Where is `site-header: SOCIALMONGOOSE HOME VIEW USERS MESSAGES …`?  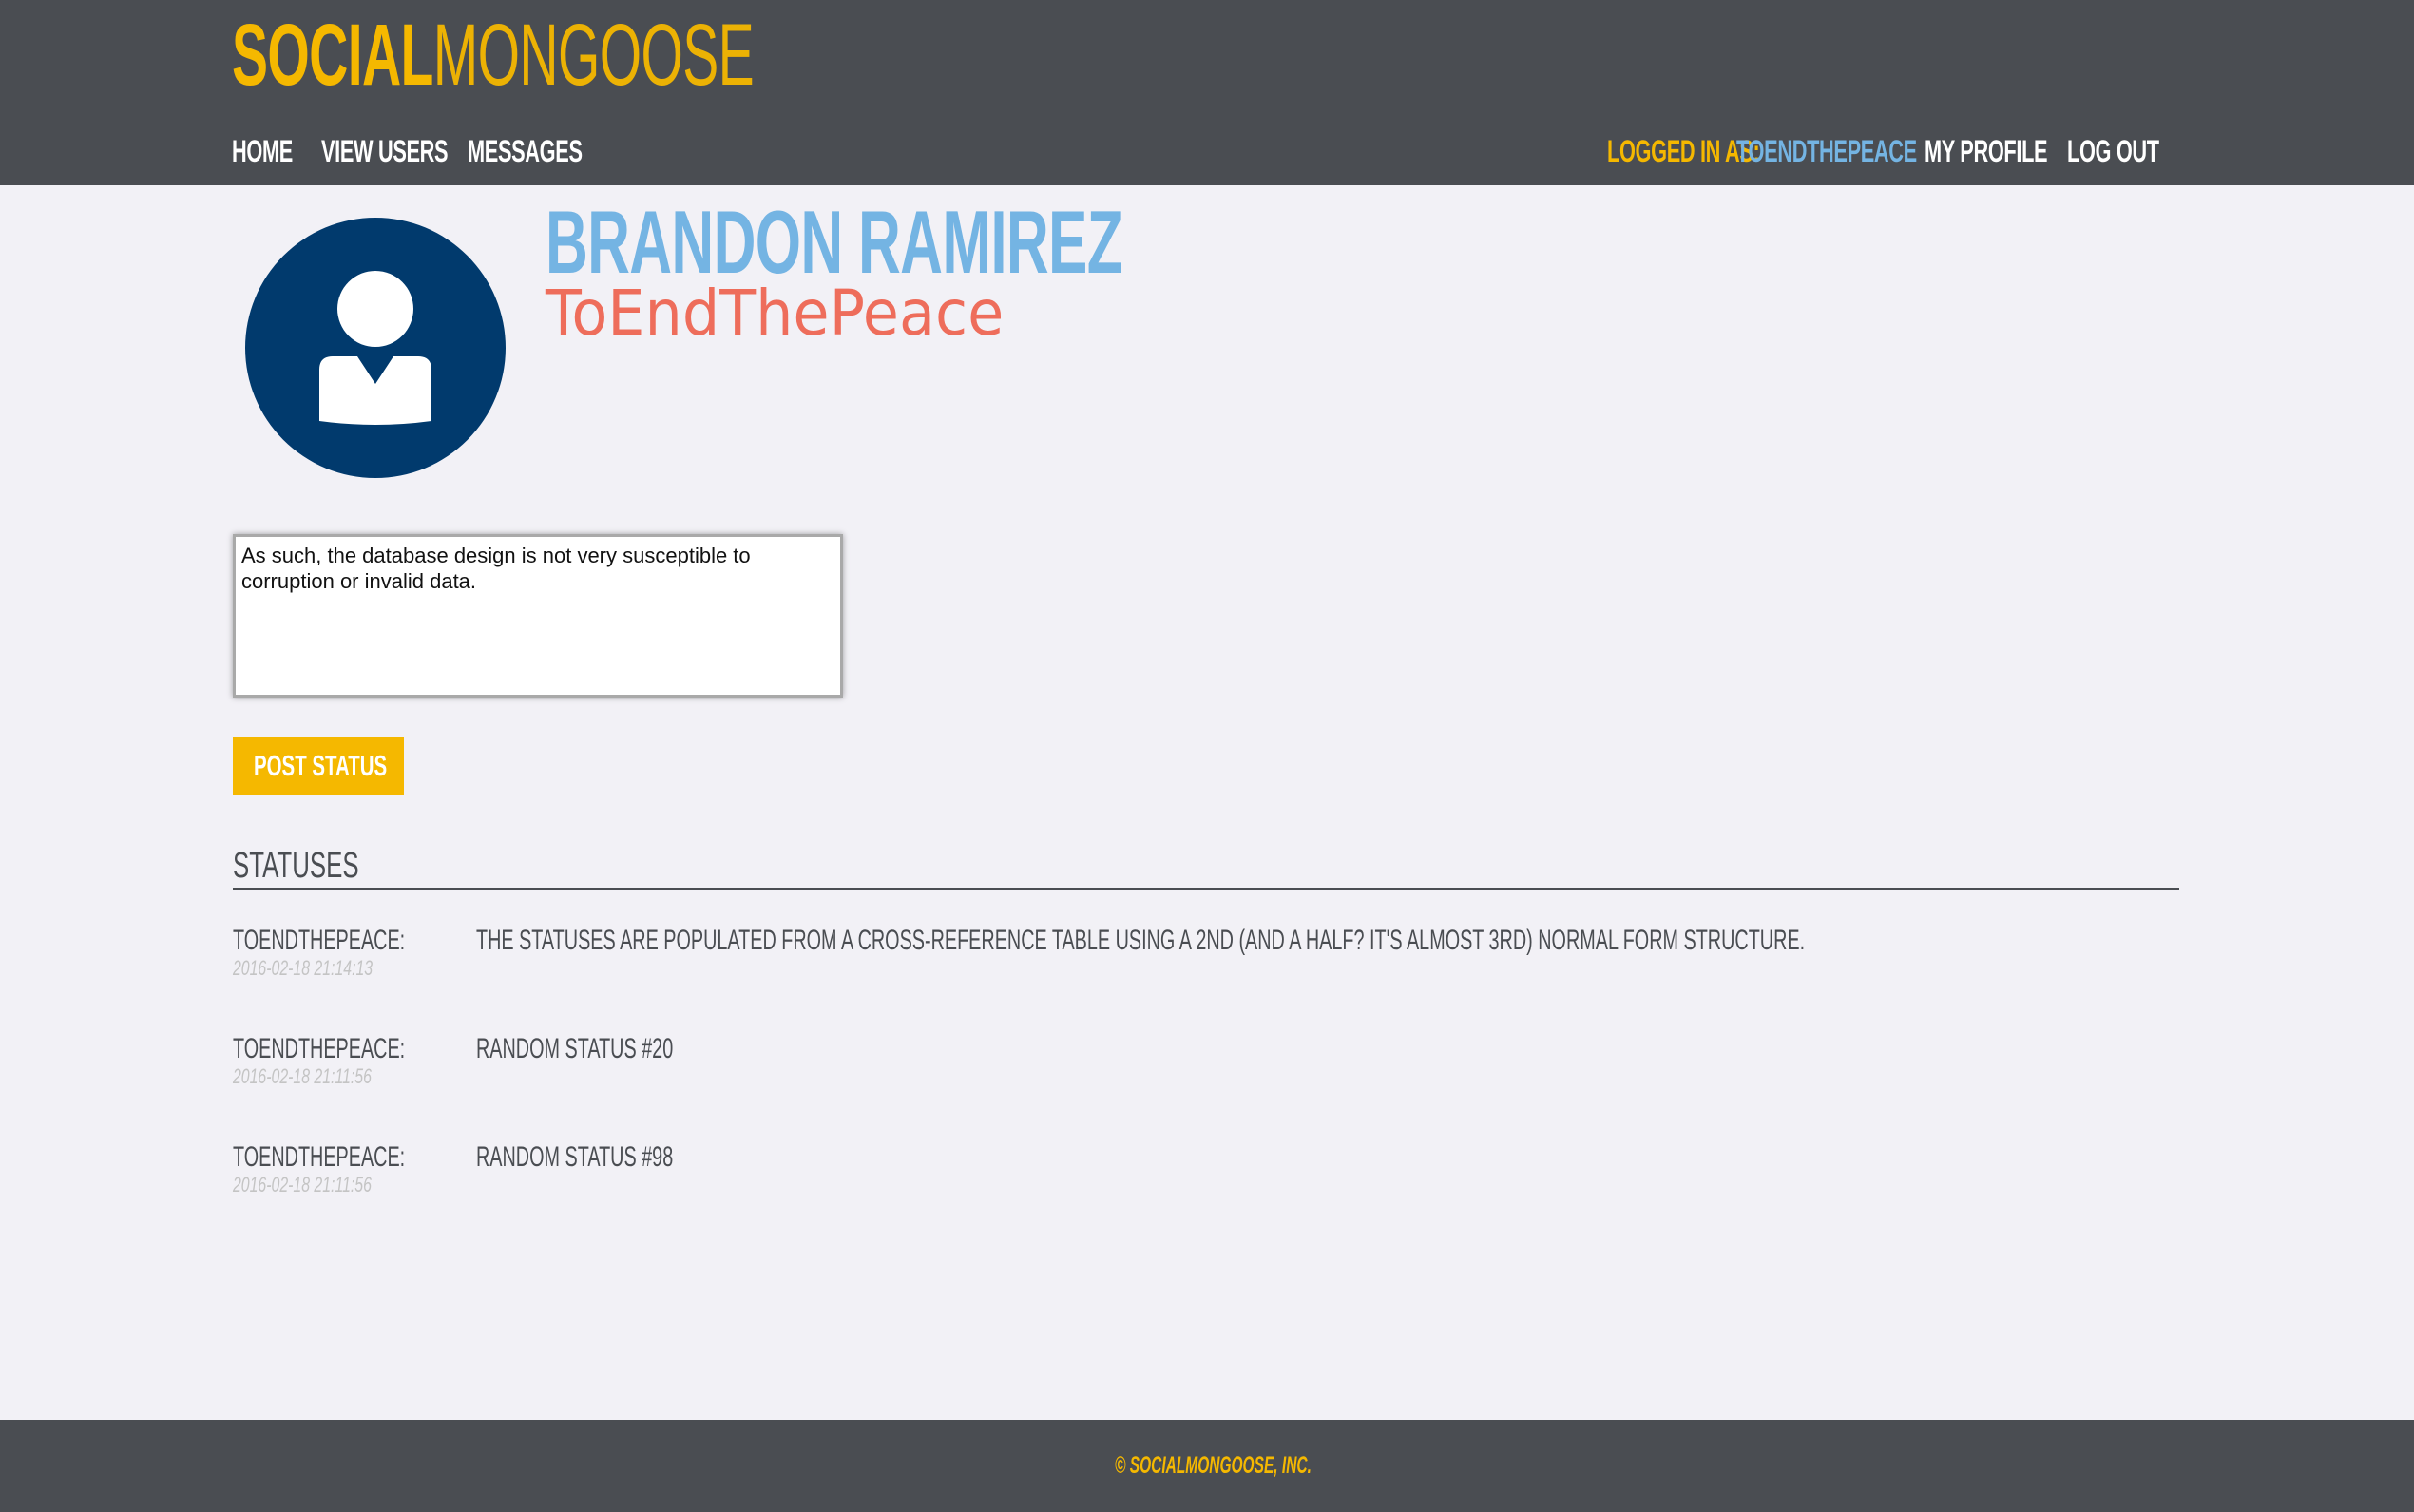 site-header: SOCIALMONGOOSE HOME VIEW USERS MESSAGES … is located at coordinates (1207, 92).